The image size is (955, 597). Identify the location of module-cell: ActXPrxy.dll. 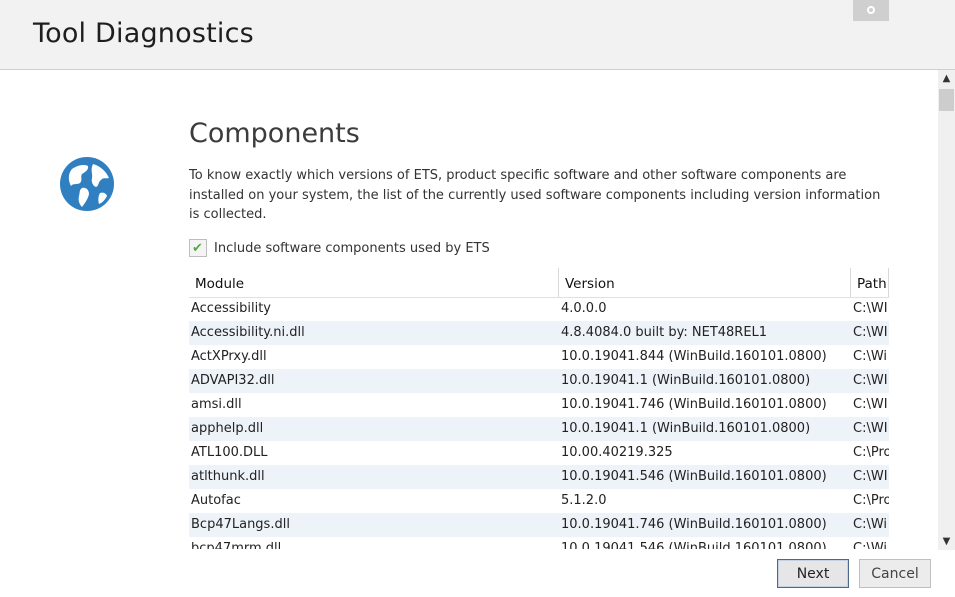
(229, 356).